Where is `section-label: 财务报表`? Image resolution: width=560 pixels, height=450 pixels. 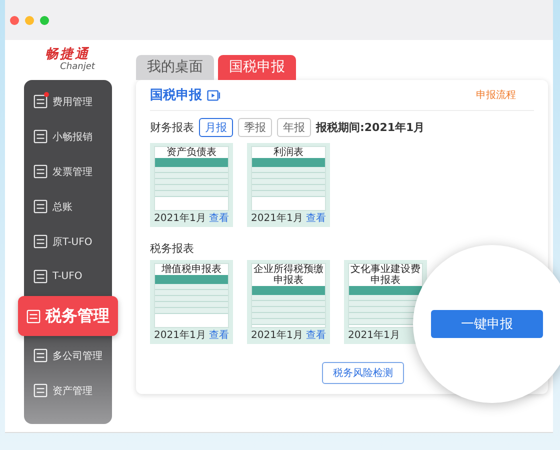
section-label: 财务报表 is located at coordinates (172, 127).